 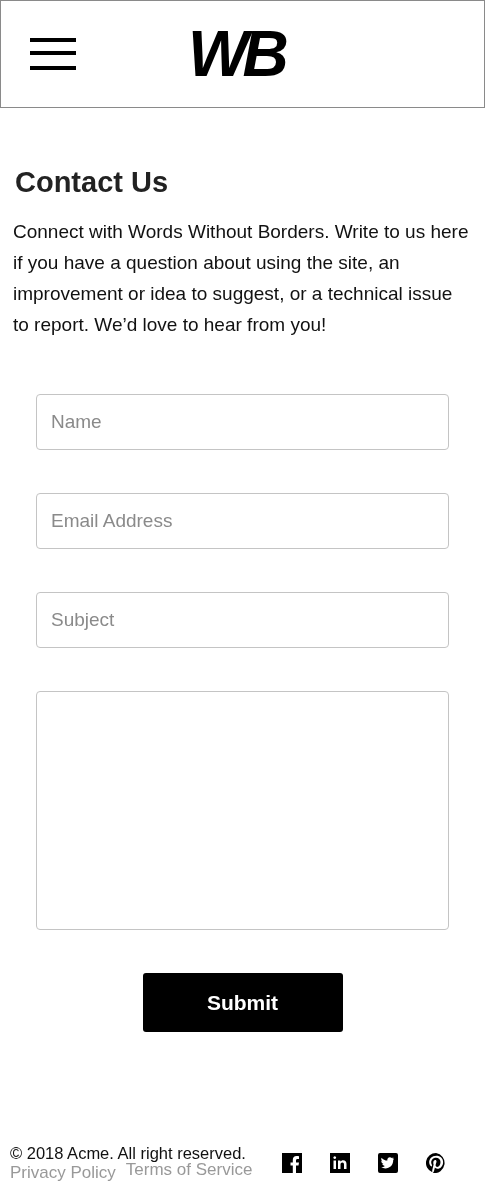 What do you see at coordinates (128, 1152) in the screenshot?
I see `copyright-text: © 2018 Acme. All right reserved.` at bounding box center [128, 1152].